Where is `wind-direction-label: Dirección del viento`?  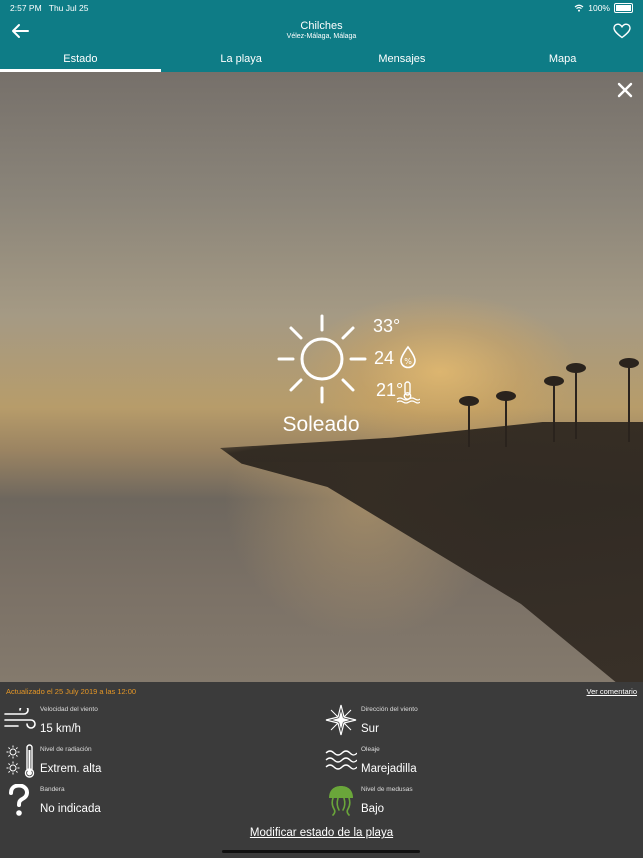 wind-direction-label: Dirección del viento is located at coordinates (389, 709).